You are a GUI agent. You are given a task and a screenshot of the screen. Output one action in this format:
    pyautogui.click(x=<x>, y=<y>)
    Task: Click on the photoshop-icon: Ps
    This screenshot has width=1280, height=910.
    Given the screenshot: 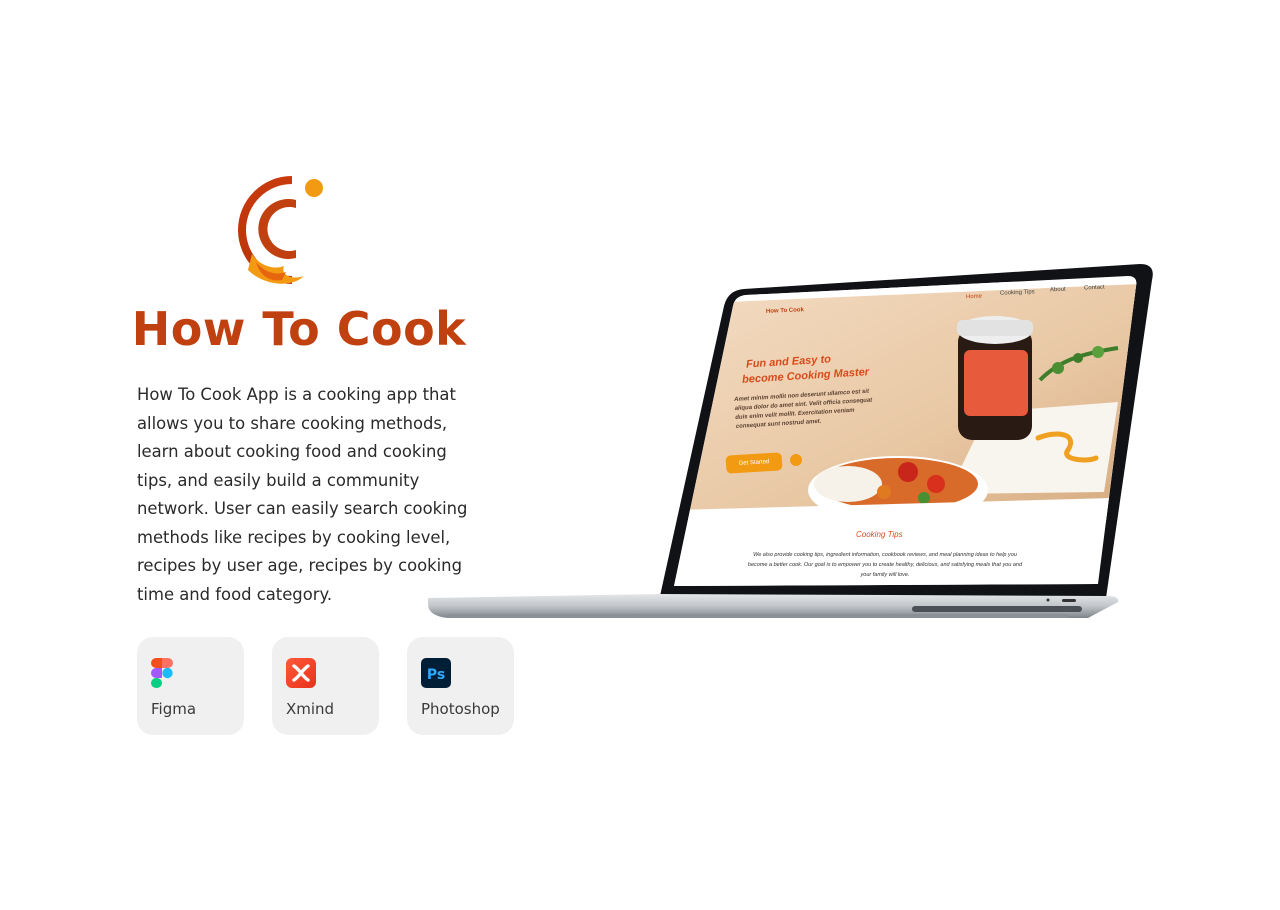 What is the action you would take?
    pyautogui.click(x=436, y=673)
    